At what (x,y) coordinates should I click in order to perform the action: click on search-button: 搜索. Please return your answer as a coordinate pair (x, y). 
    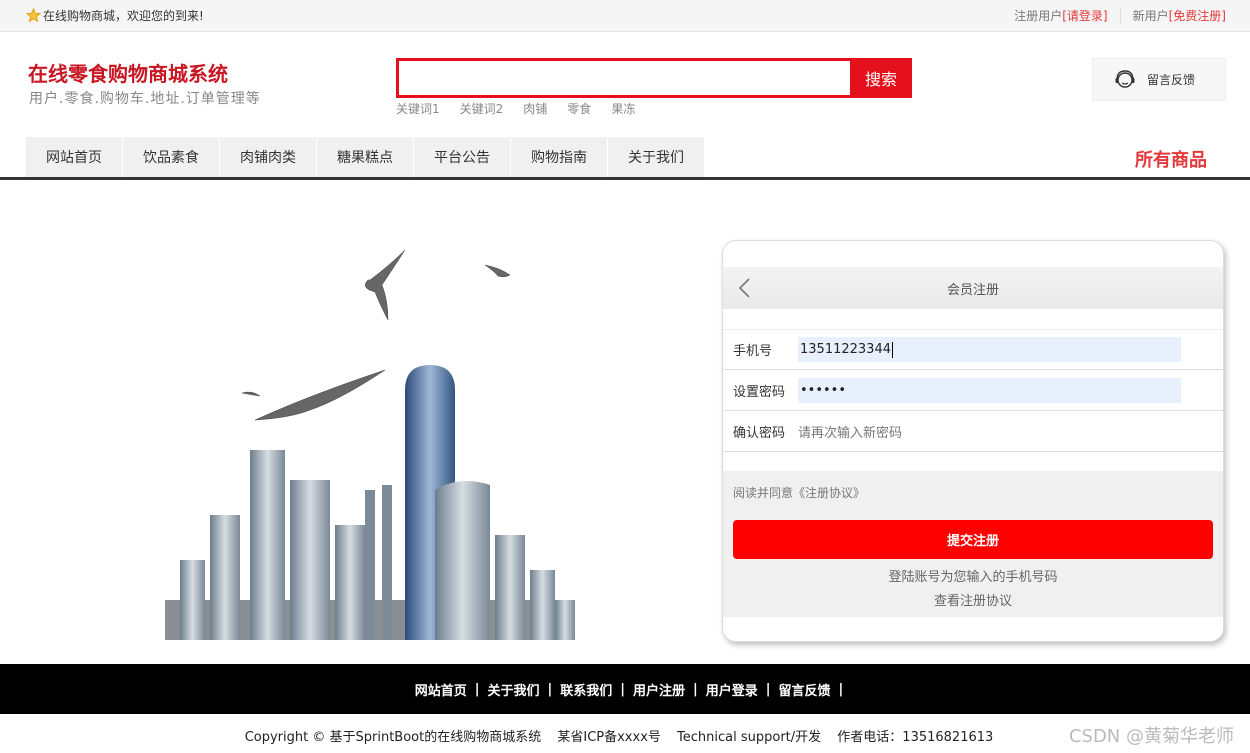
    Looking at the image, I should click on (881, 78).